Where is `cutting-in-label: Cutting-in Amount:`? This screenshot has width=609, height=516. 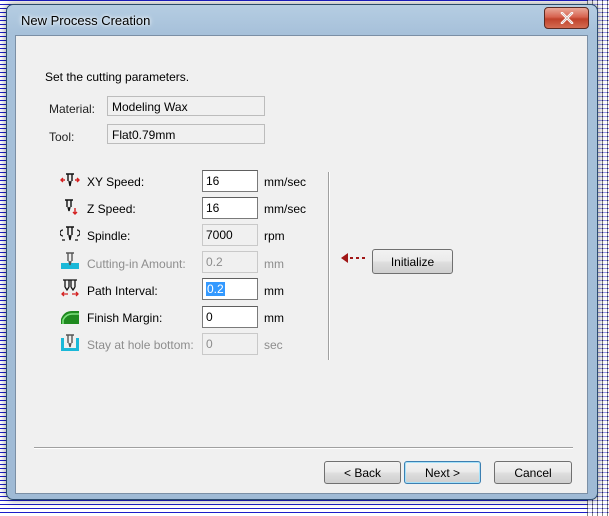
cutting-in-label: Cutting-in Amount: is located at coordinates (136, 264).